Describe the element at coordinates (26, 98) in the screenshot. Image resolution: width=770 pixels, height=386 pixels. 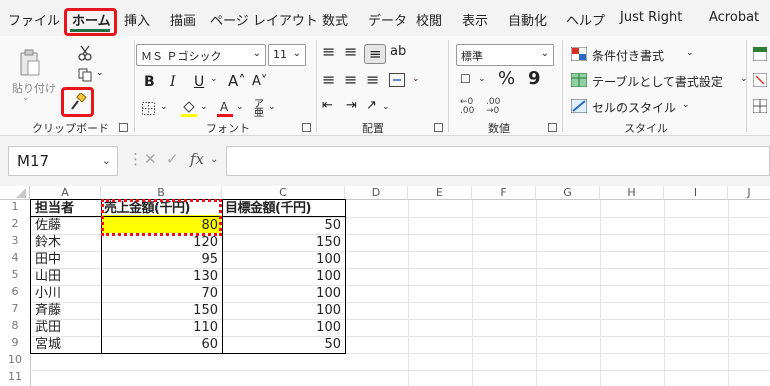
I see `paste-dropdown-icon: ⌄` at that location.